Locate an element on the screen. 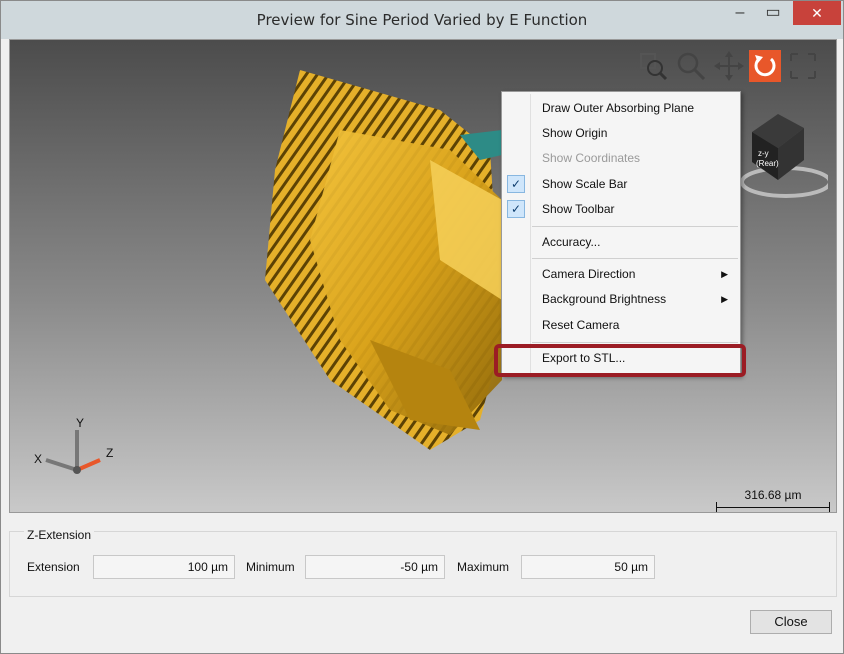  menu-item-draw-outer-absorbing-plane: Draw Outer Absorbing Plane is located at coordinates (621, 108).